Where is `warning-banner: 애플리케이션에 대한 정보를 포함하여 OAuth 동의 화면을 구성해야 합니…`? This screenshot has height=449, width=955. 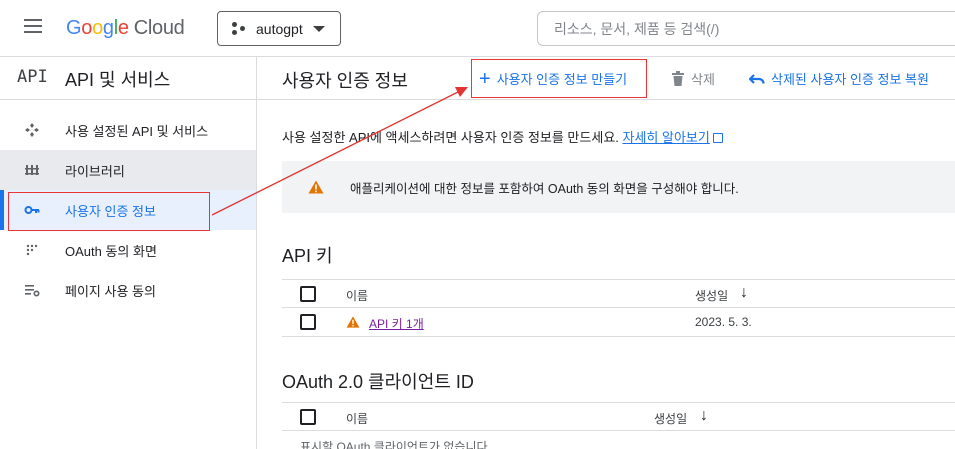
warning-banner: 애플리케이션에 대한 정보를 포함하여 OAuth 동의 화면을 구성해야 합니… is located at coordinates (618, 187).